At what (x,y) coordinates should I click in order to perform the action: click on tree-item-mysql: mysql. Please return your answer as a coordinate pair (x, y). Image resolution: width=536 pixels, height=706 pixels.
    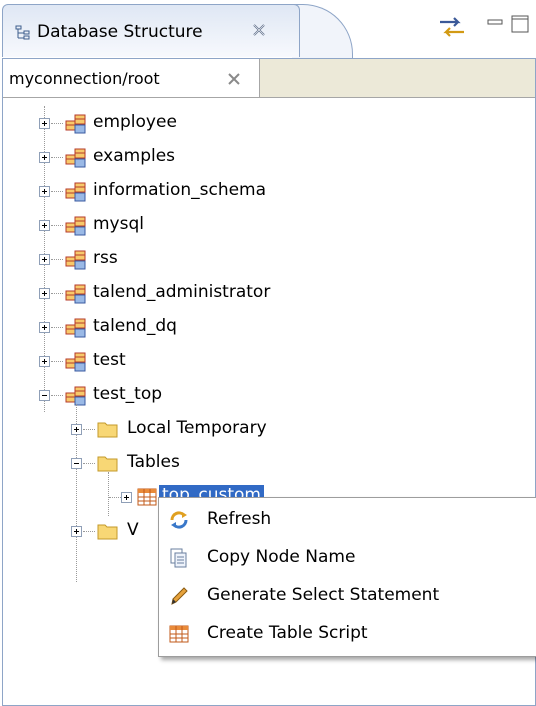
    Looking at the image, I should click on (203, 226).